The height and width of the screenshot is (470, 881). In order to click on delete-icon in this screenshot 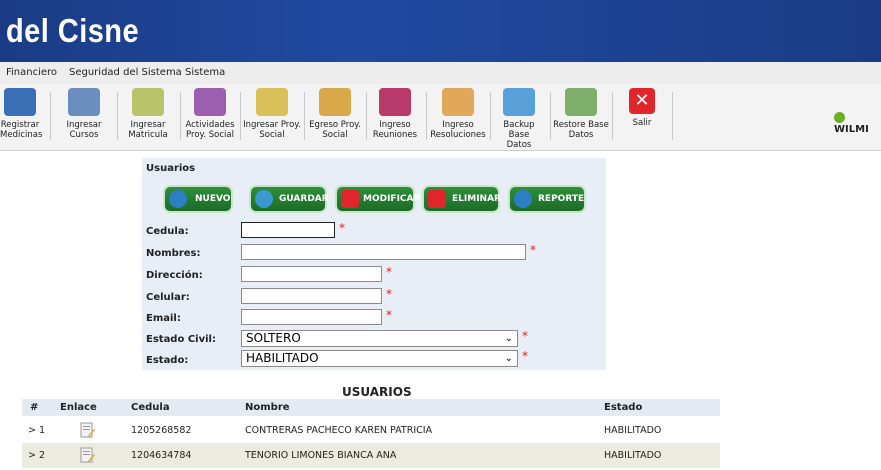, I will do `click(437, 199)`.